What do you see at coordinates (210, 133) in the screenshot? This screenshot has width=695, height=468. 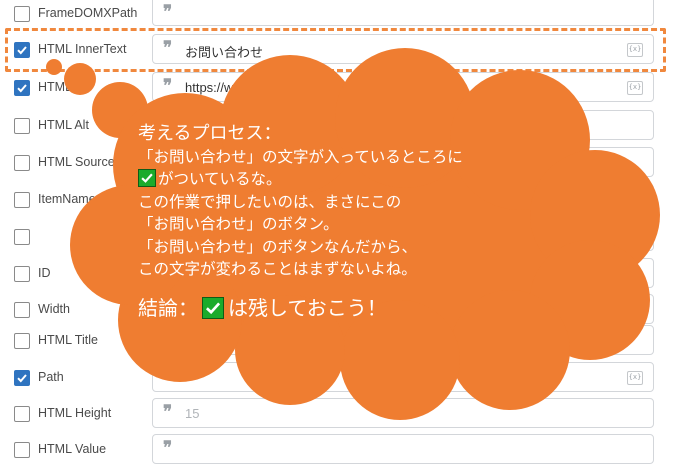 I see `thought-title: 考えるプロセス：` at bounding box center [210, 133].